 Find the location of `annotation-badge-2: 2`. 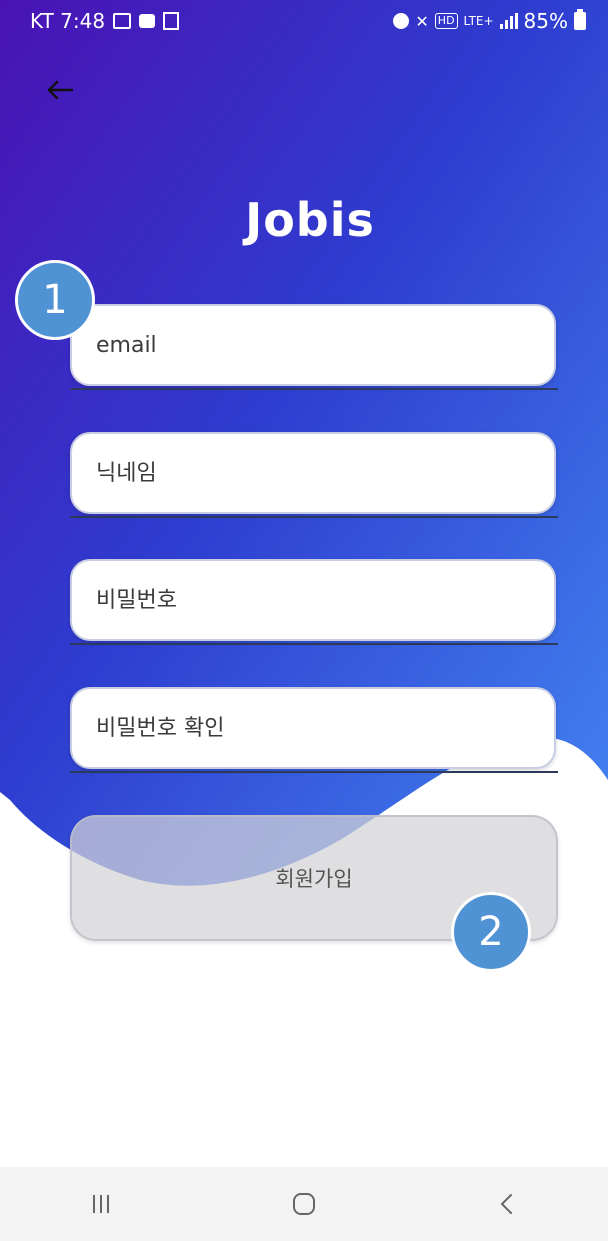

annotation-badge-2: 2 is located at coordinates (491, 932).